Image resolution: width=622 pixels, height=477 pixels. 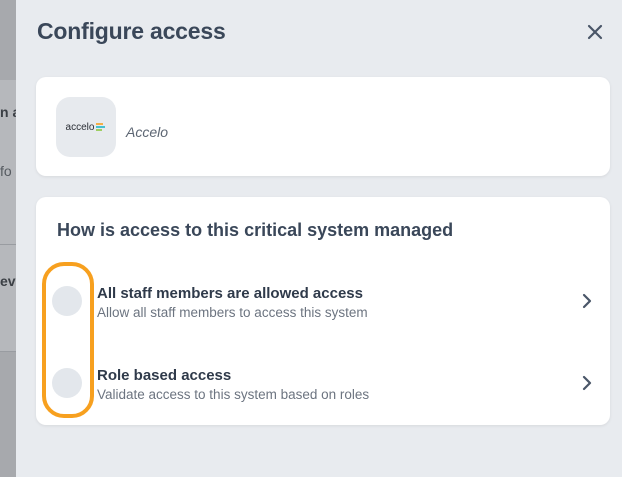 What do you see at coordinates (101, 127) in the screenshot?
I see `accelo-logo-icon` at bounding box center [101, 127].